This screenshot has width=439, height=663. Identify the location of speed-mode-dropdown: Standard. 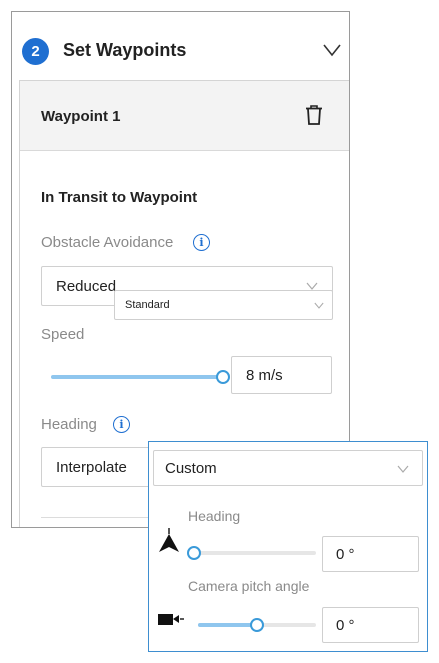
(223, 305).